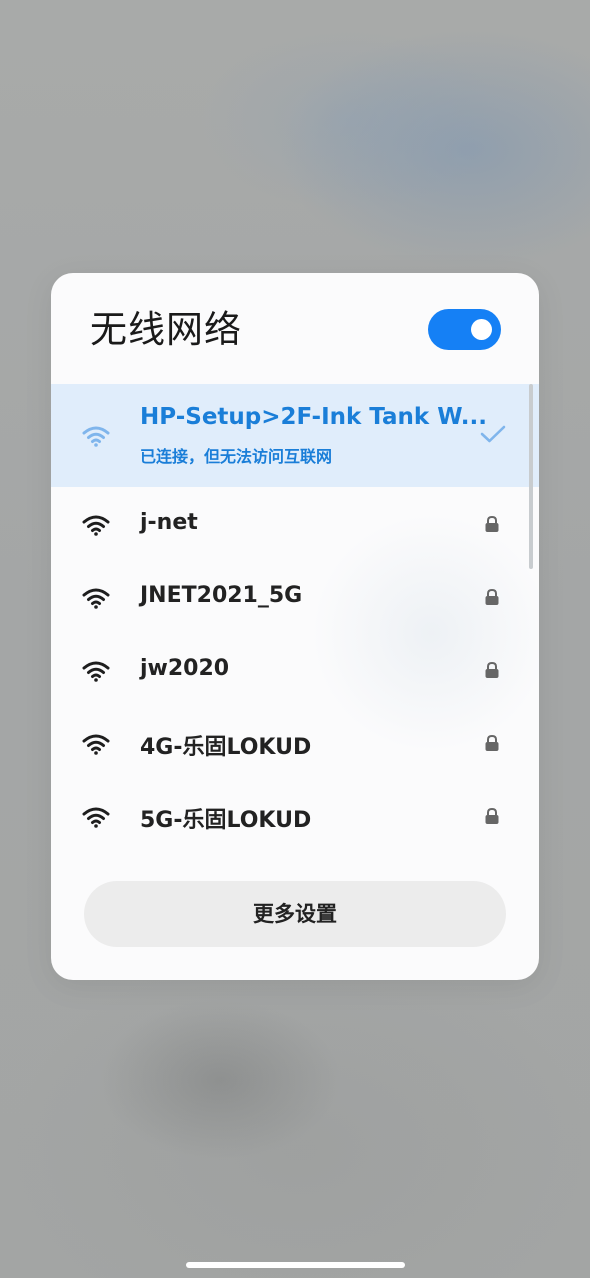 This screenshot has width=590, height=1278. What do you see at coordinates (221, 595) in the screenshot?
I see `network-name: JNET2021_5G` at bounding box center [221, 595].